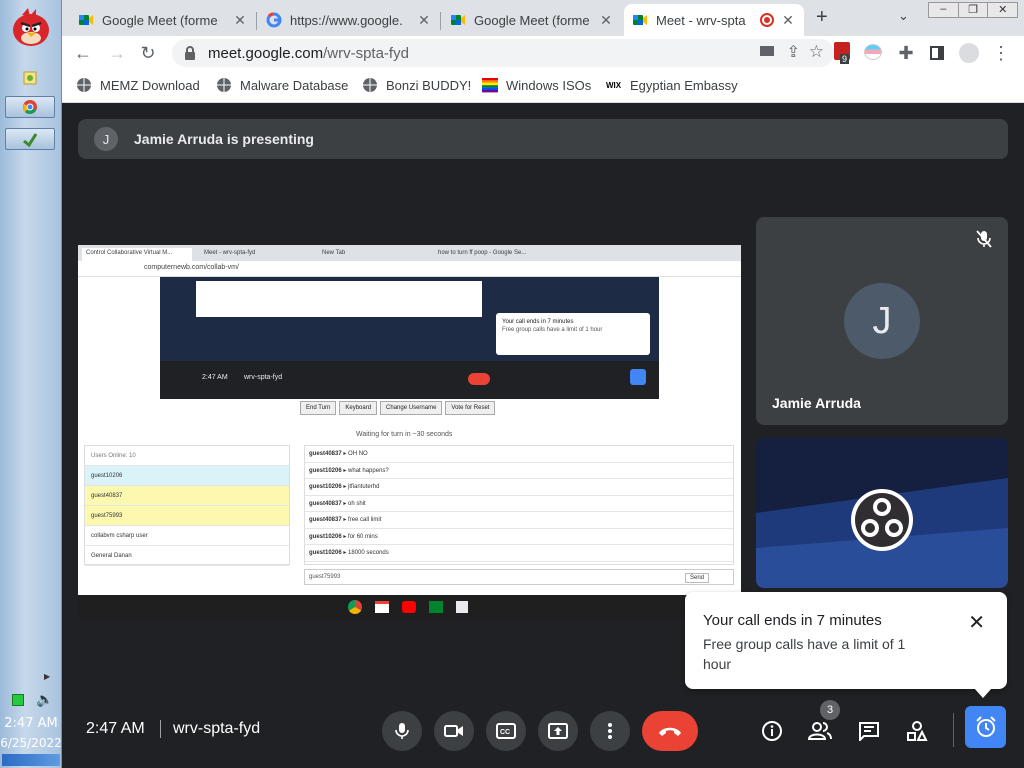 The image size is (1024, 768). I want to click on present-button, so click(558, 731).